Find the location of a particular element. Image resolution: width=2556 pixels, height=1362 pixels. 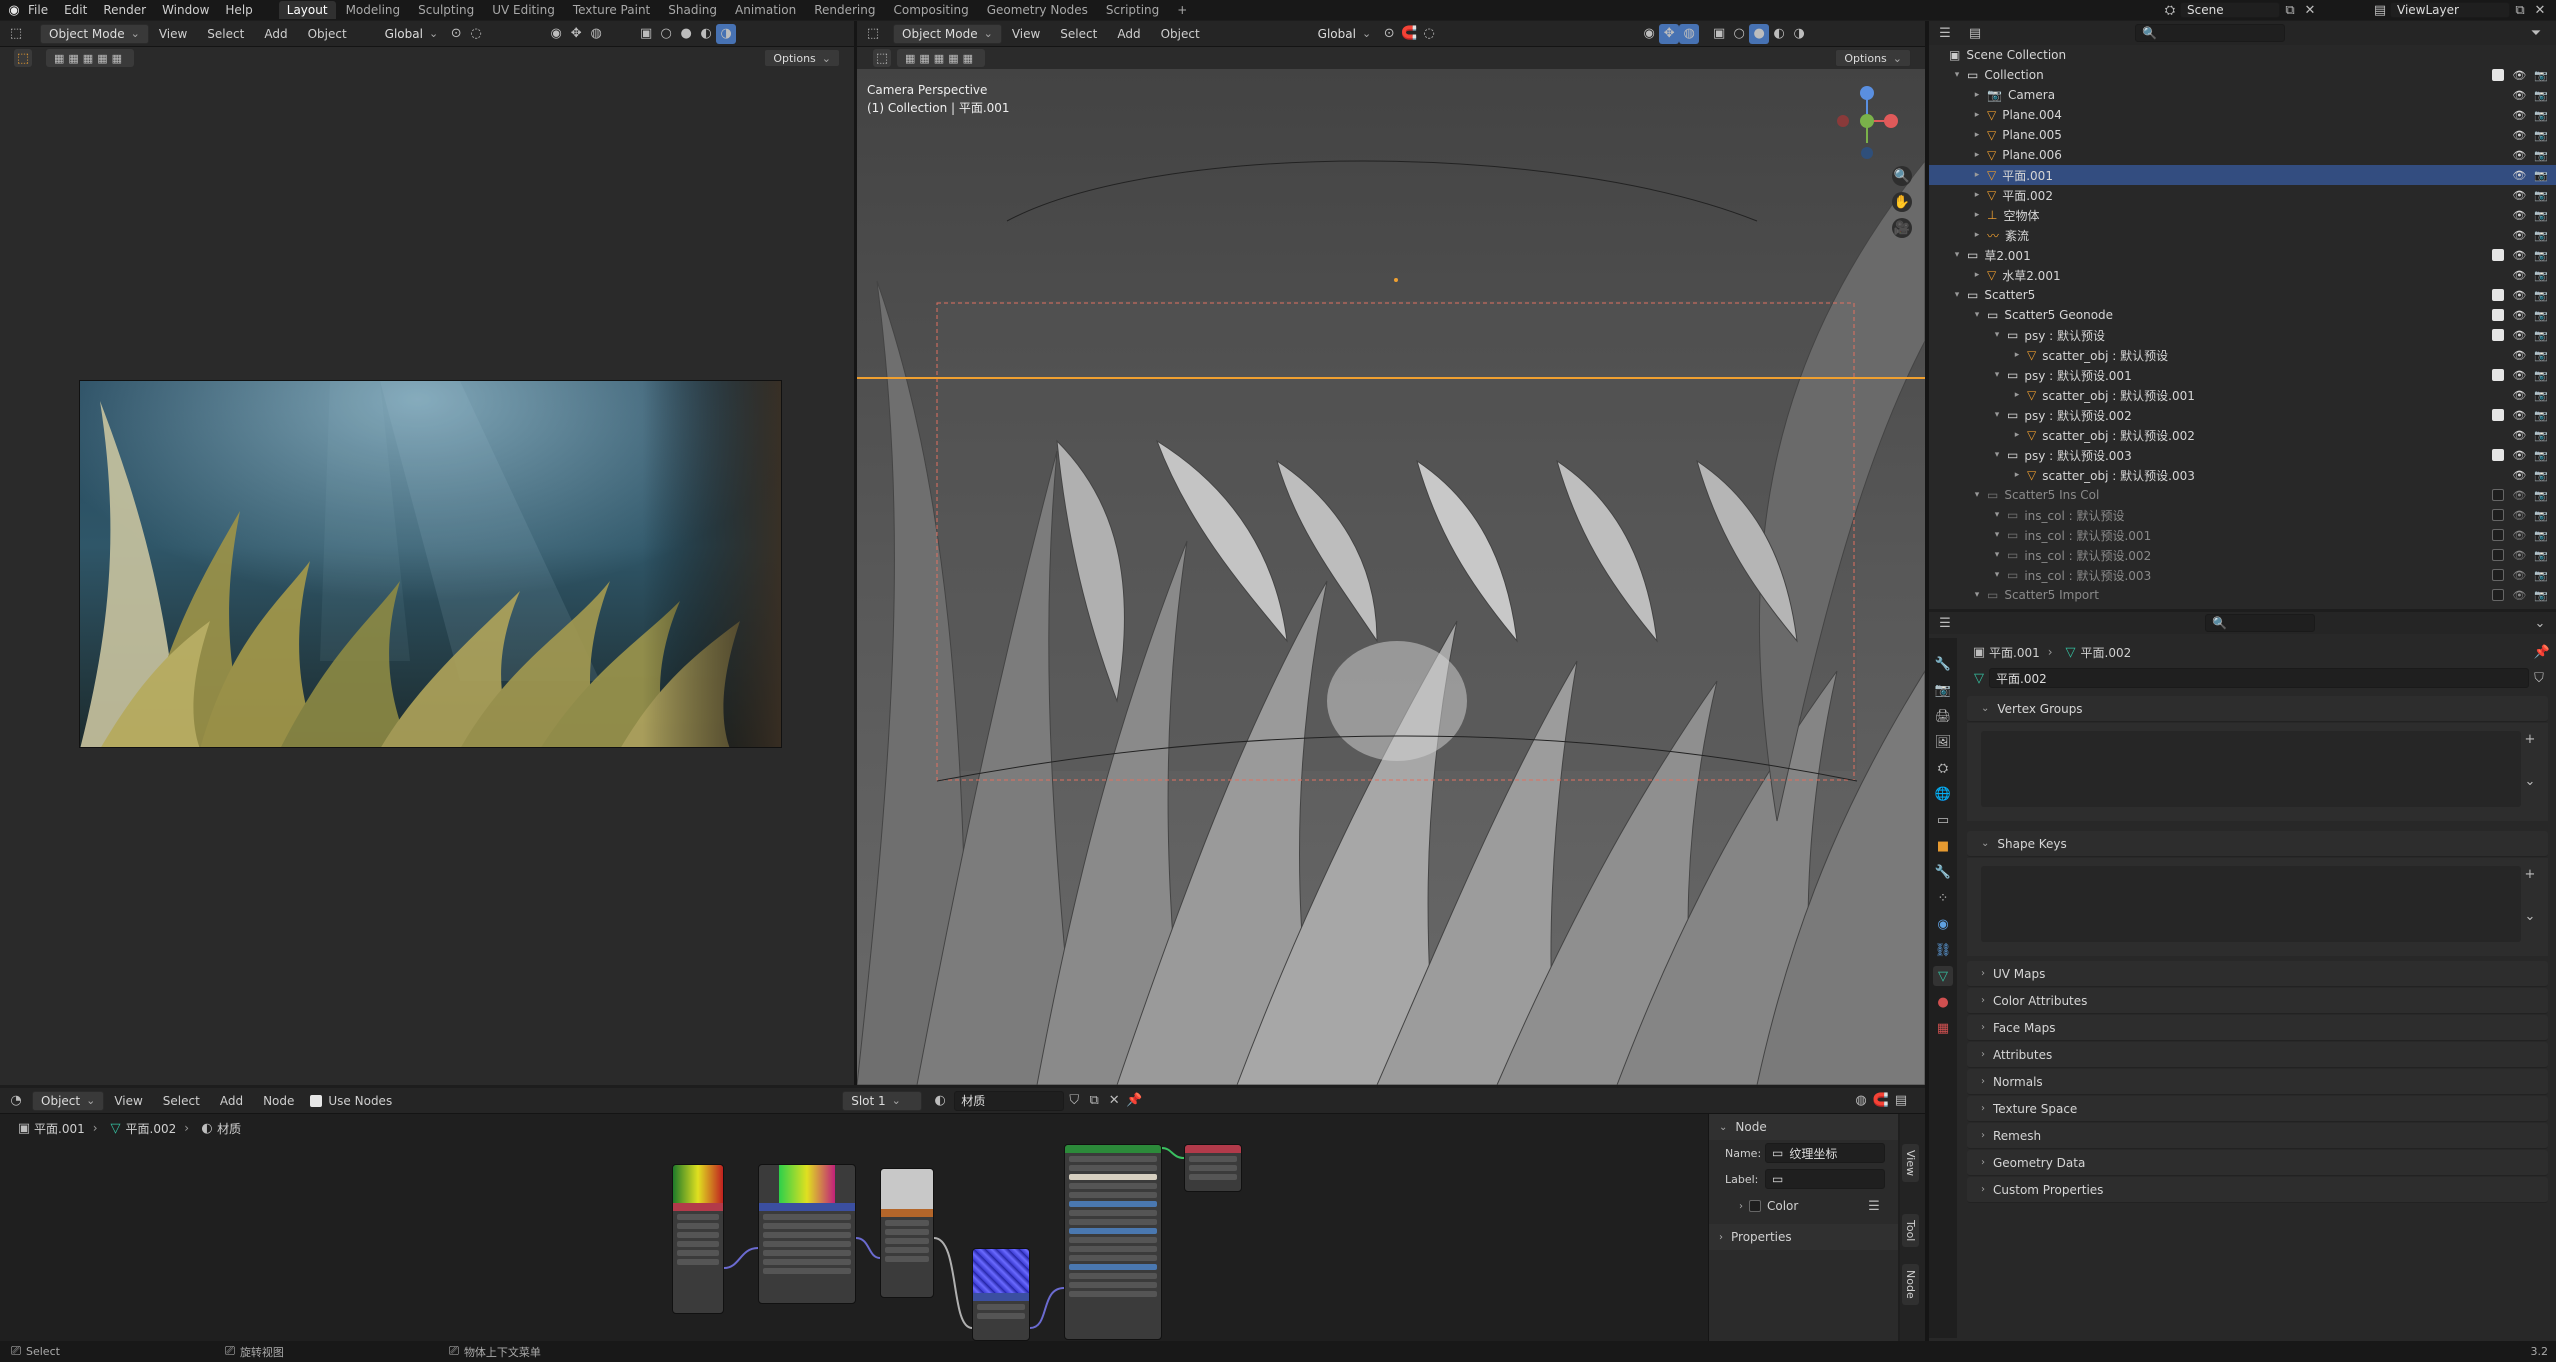

gizmo-icon: ✥ is located at coordinates (1669, 33).